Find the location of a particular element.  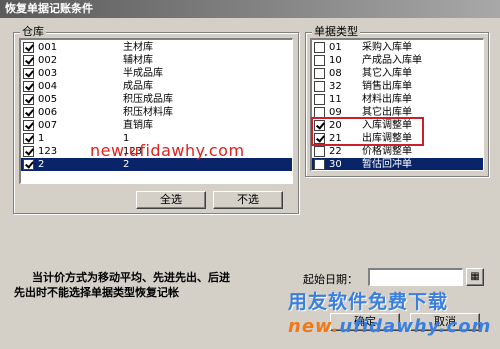

warehouse-code: 1 is located at coordinates (41, 138).